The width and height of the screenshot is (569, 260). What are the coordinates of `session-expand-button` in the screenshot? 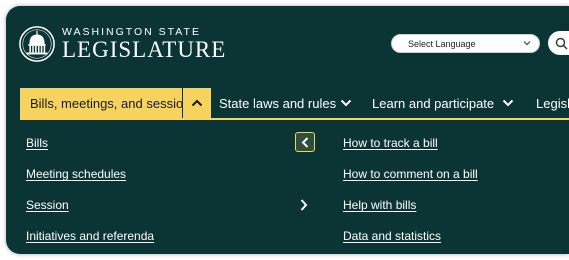 It's located at (304, 207).